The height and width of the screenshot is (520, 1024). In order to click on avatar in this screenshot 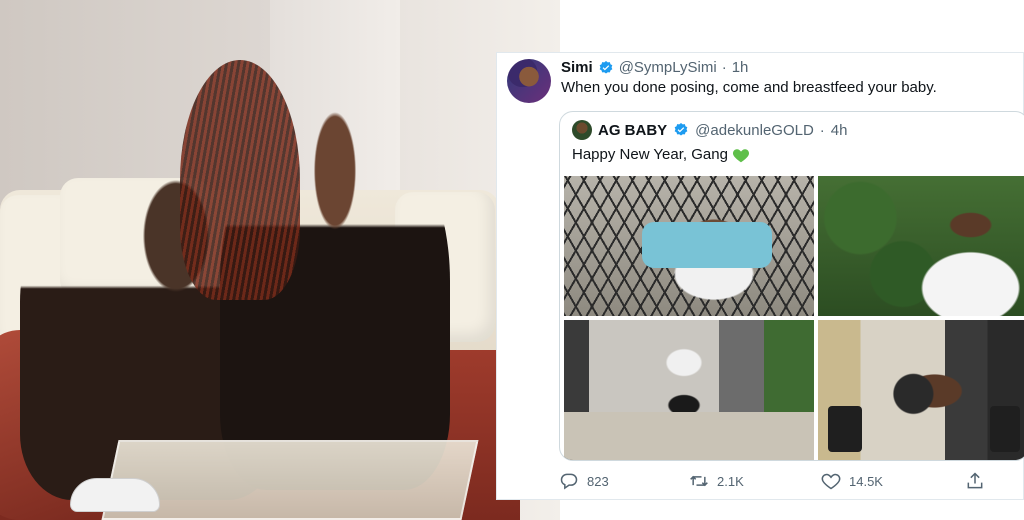, I will do `click(529, 81)`.